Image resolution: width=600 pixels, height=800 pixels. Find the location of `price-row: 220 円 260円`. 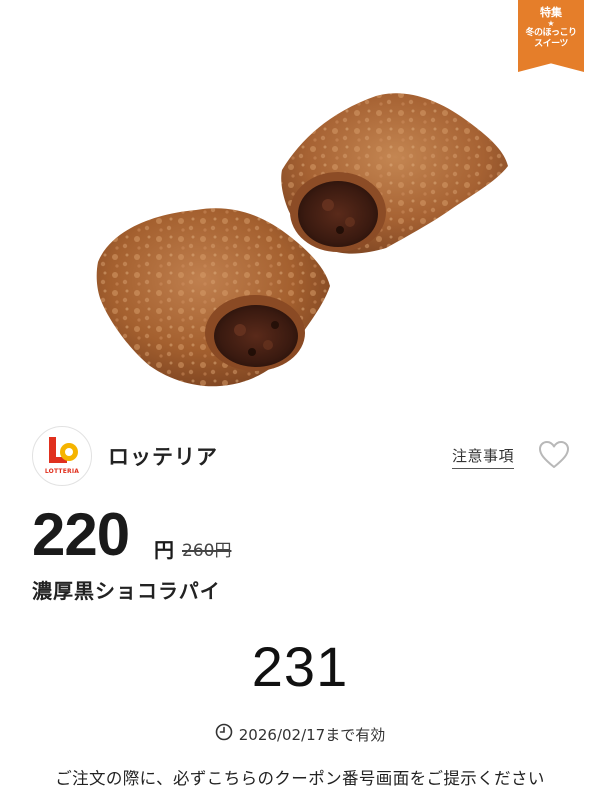

price-row: 220 円 260円 is located at coordinates (302, 535).